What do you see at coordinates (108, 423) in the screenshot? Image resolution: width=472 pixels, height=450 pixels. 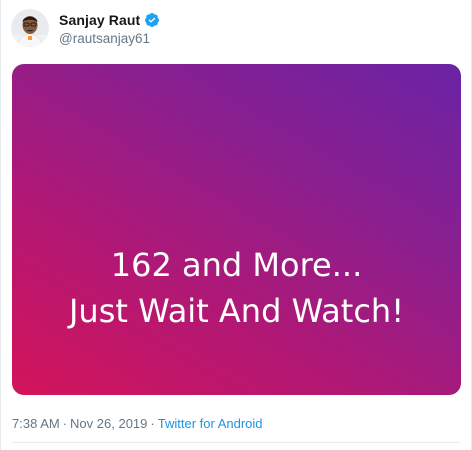 I see `tweet-date: Nov 26, 2019` at bounding box center [108, 423].